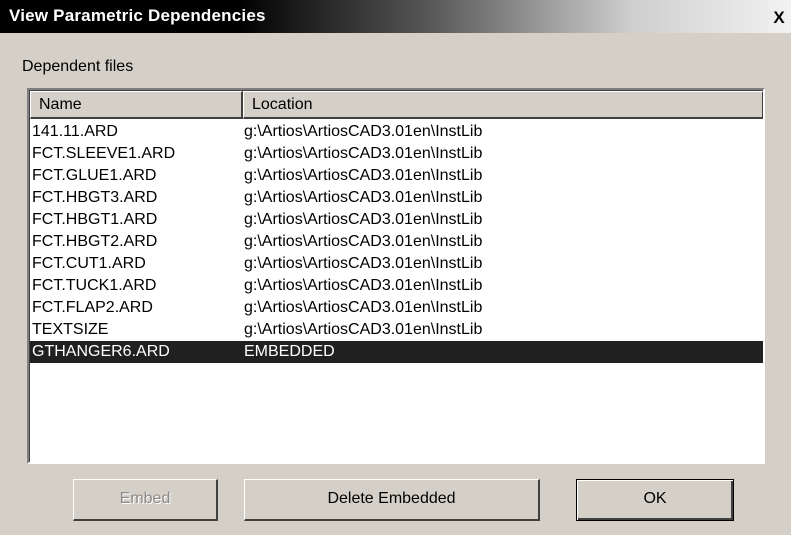  I want to click on embed-button: Embed, so click(145, 500).